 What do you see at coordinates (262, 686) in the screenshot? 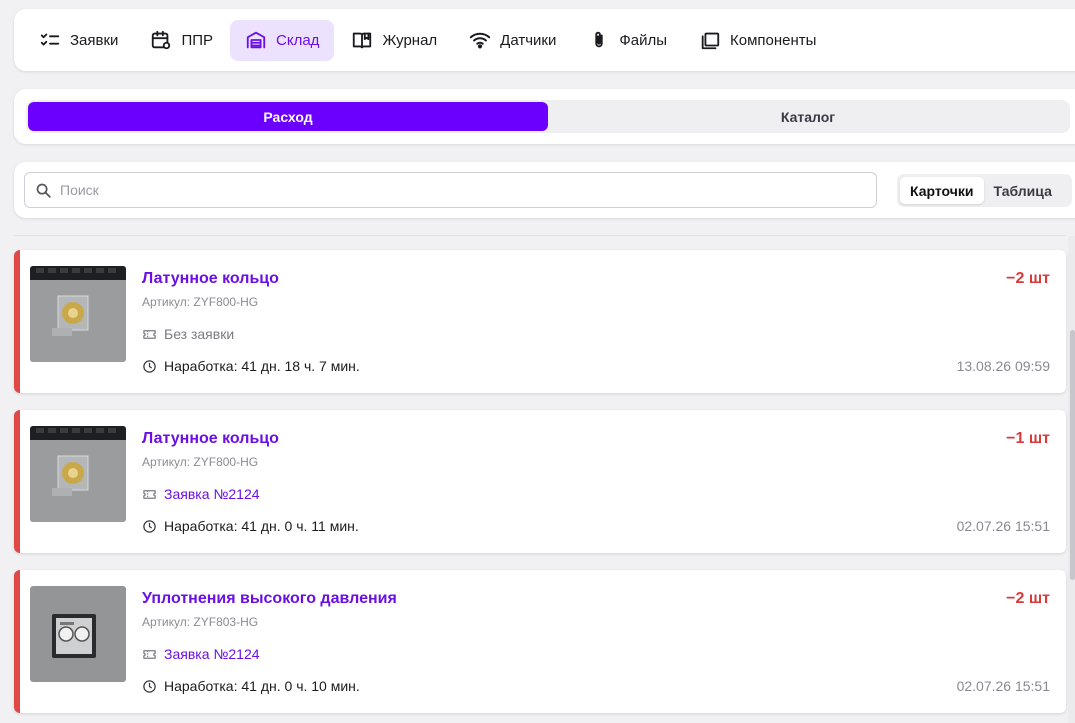
I see `runtime-label: Наработка: 41 дн. 0 ч. 10 мин.` at bounding box center [262, 686].